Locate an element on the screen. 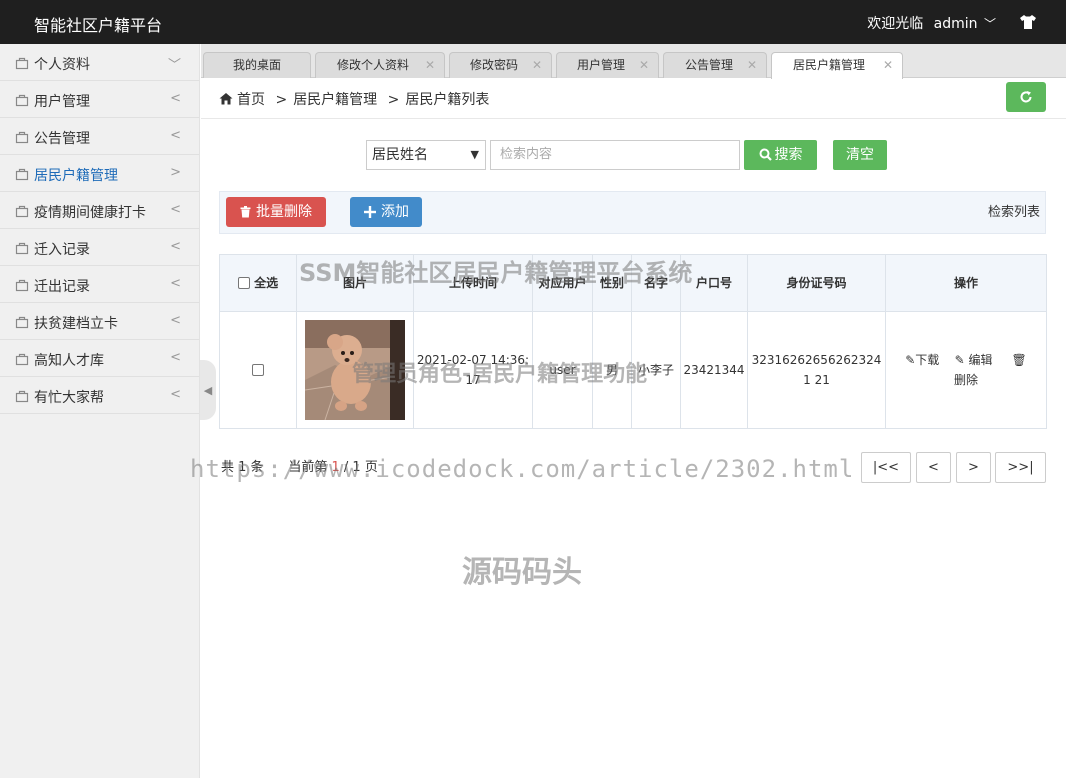 This screenshot has height=778, width=1066. tab-label: 居民户籍管理 is located at coordinates (829, 65).